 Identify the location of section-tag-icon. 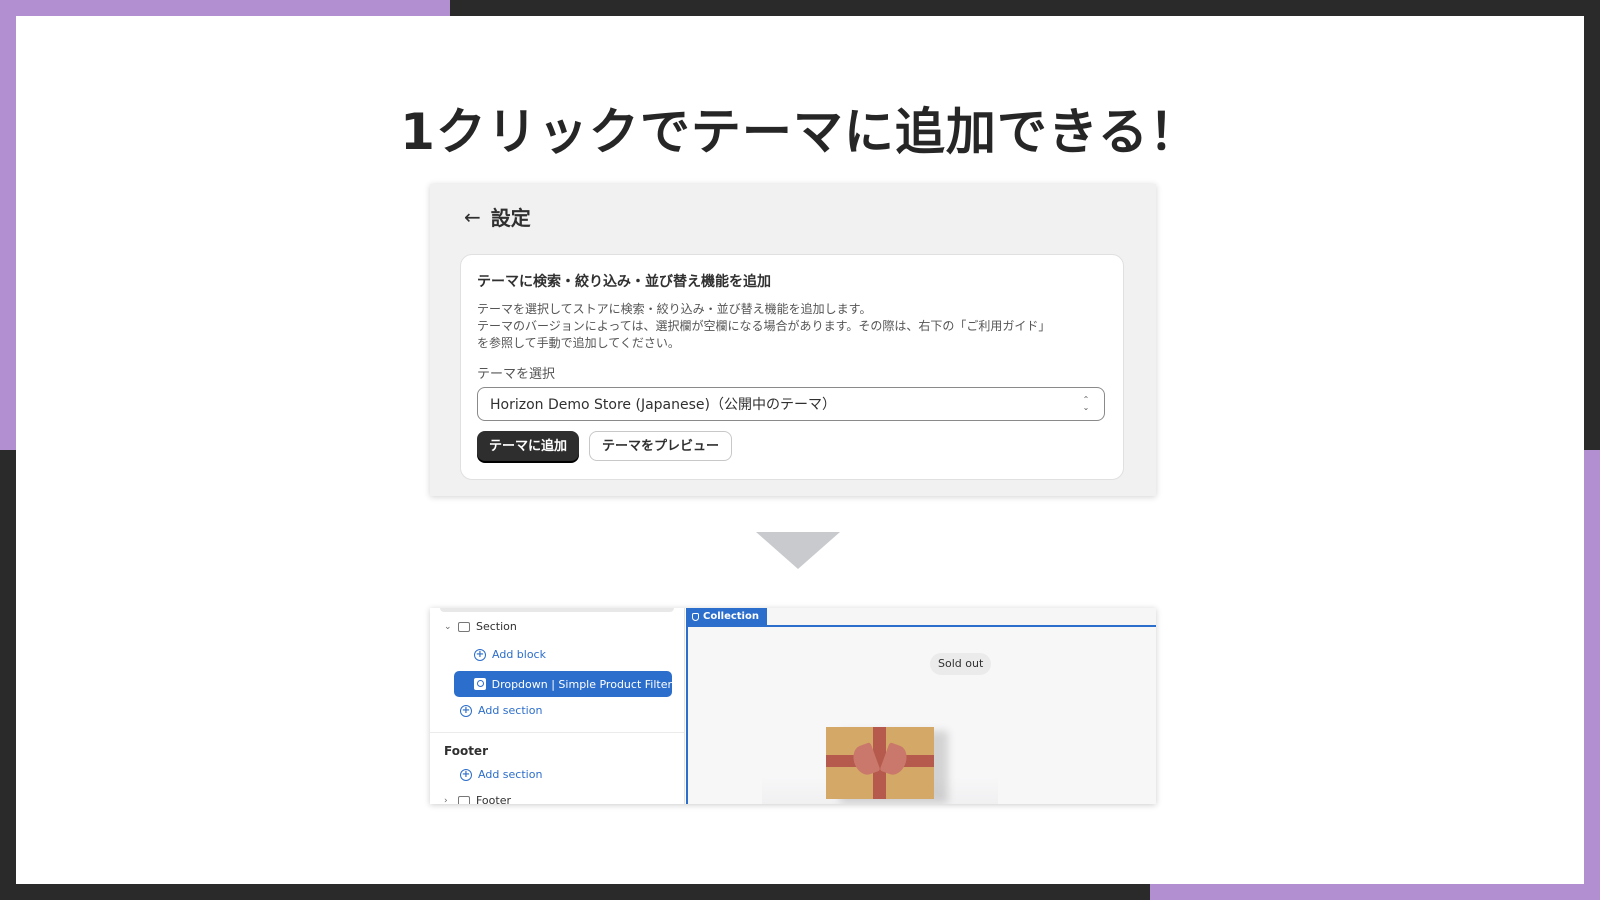
(695, 617).